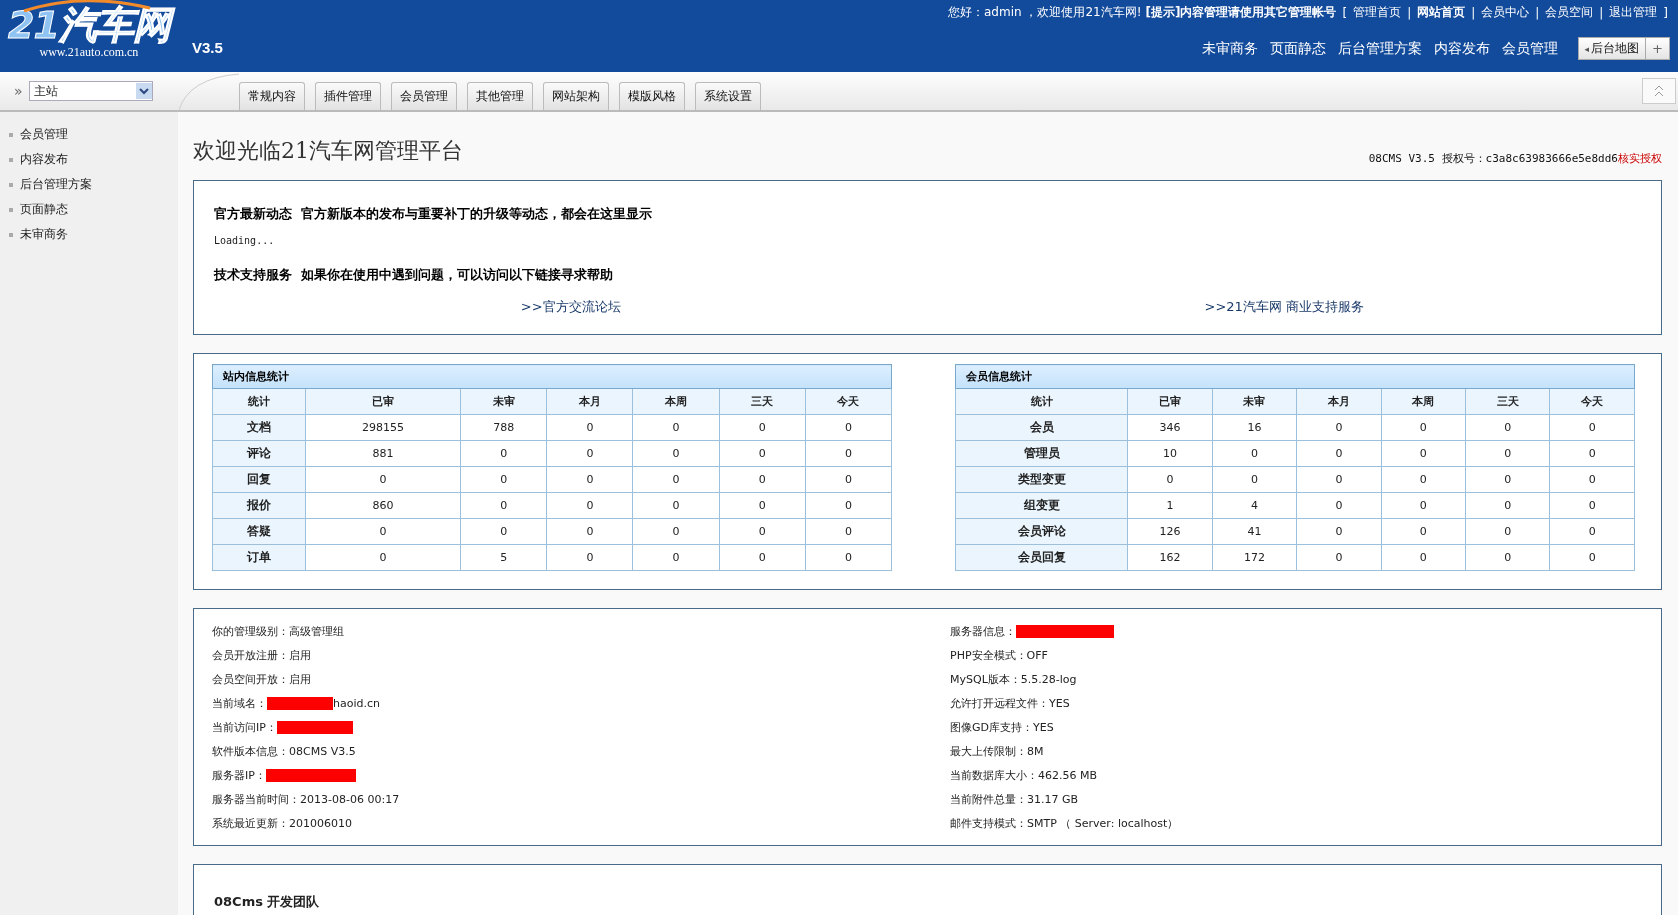 This screenshot has height=915, width=1678. I want to click on info-value: 462.56 MB, so click(1068, 775).